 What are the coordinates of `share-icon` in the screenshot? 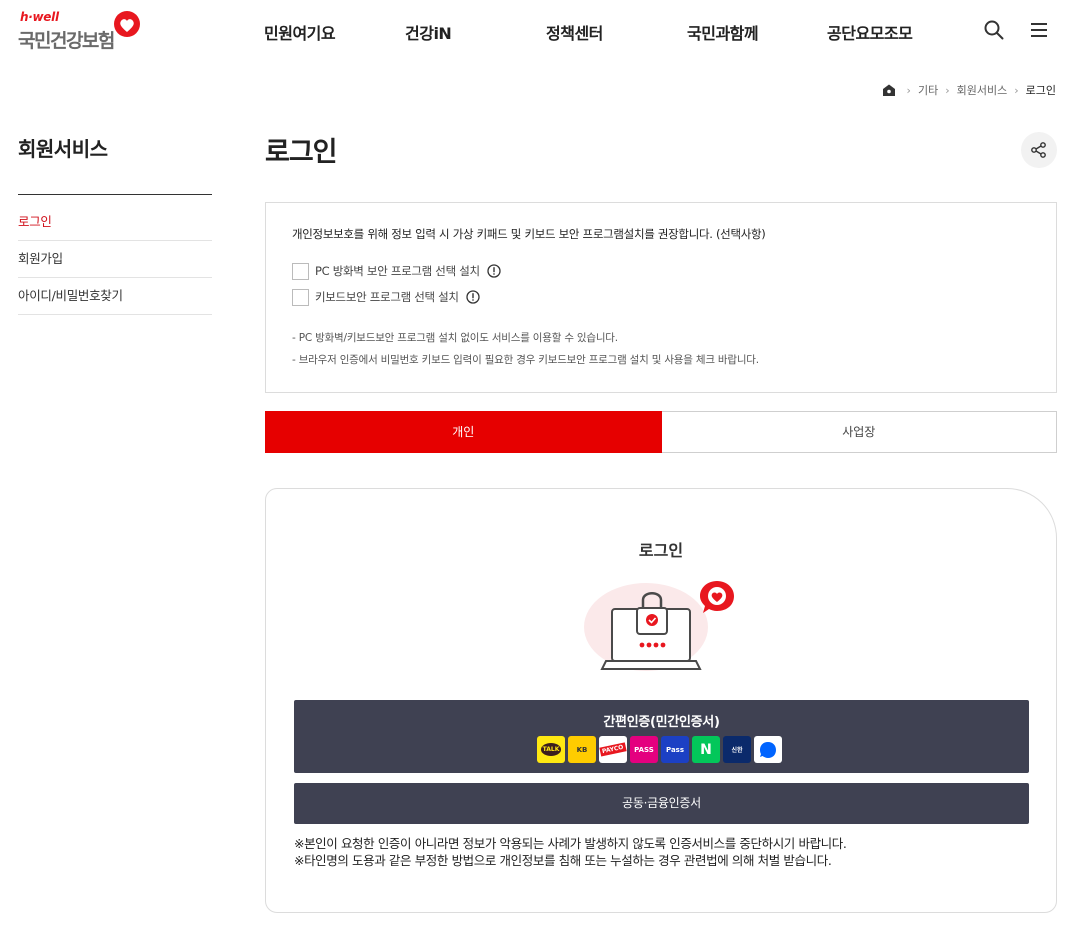 It's located at (1038, 150).